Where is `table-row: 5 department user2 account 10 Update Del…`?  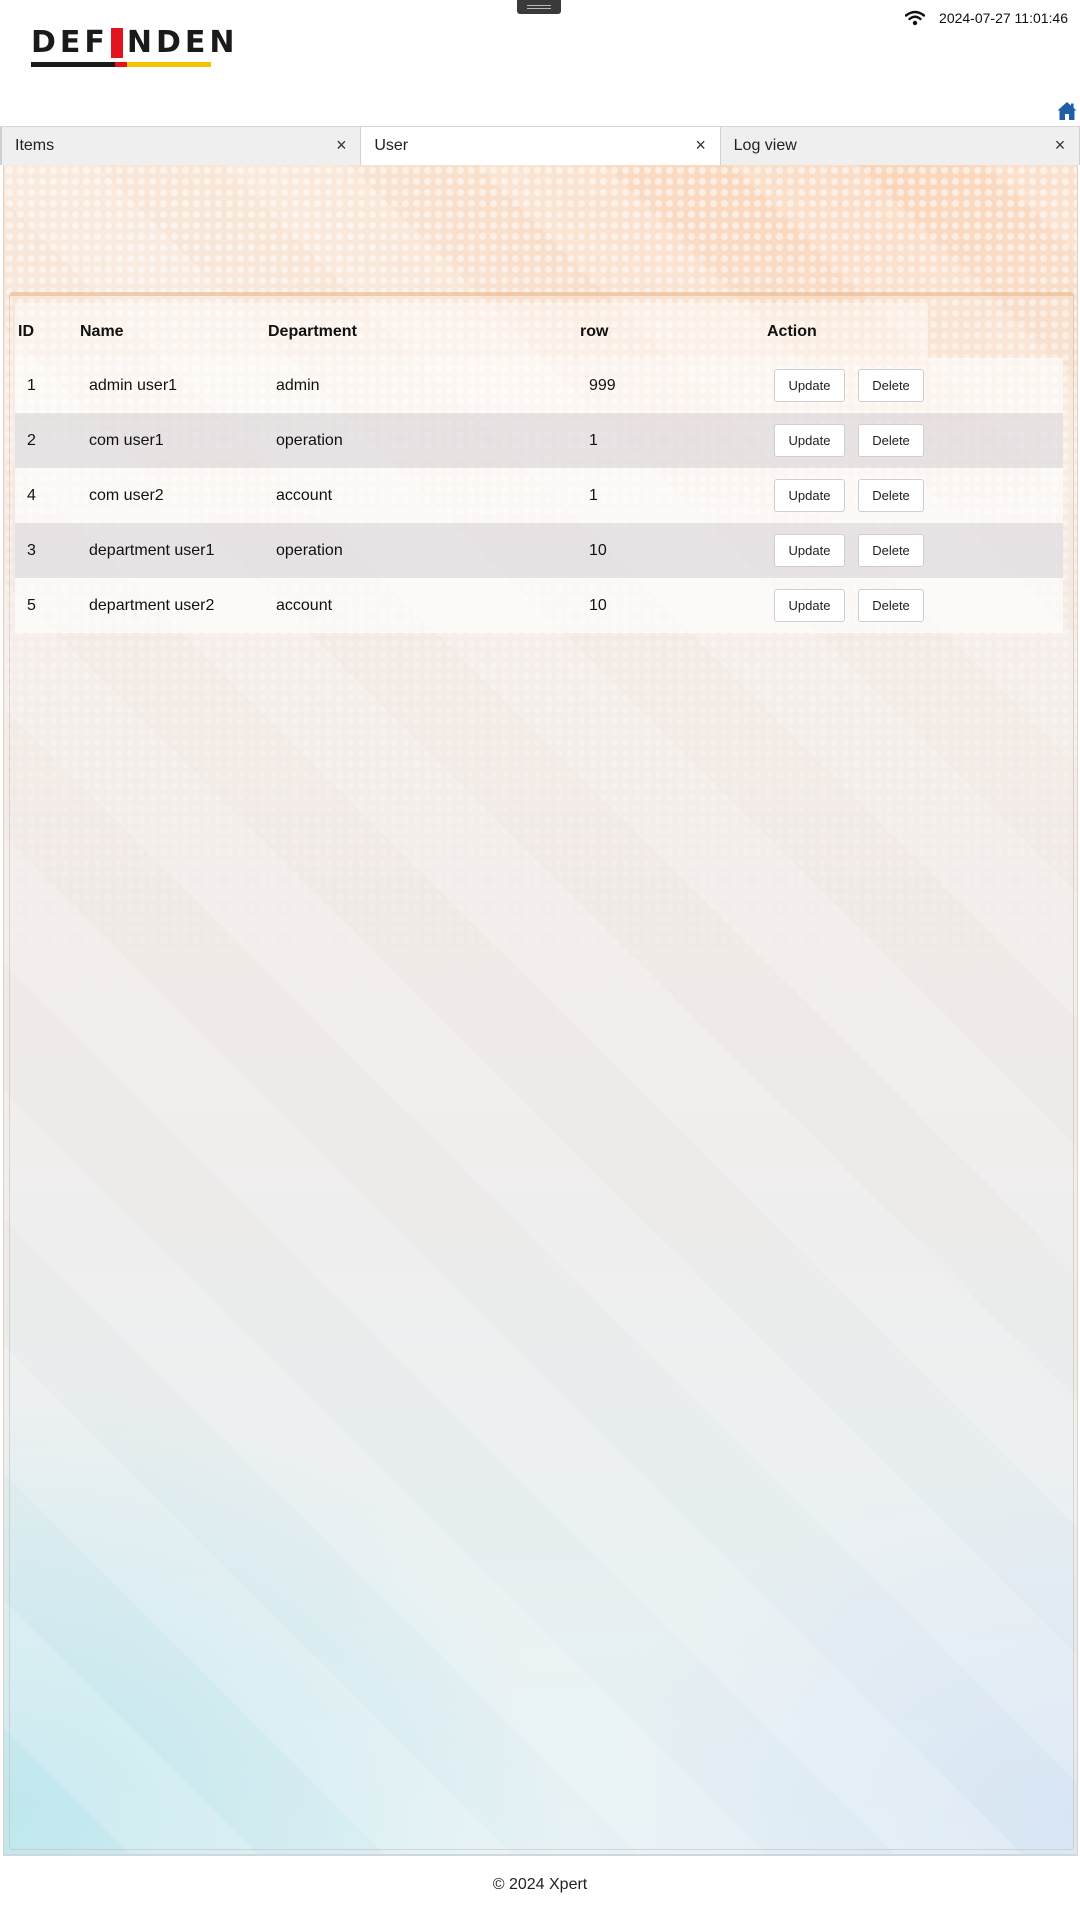
table-row: 5 department user2 account 10 Update Del… is located at coordinates (539, 605).